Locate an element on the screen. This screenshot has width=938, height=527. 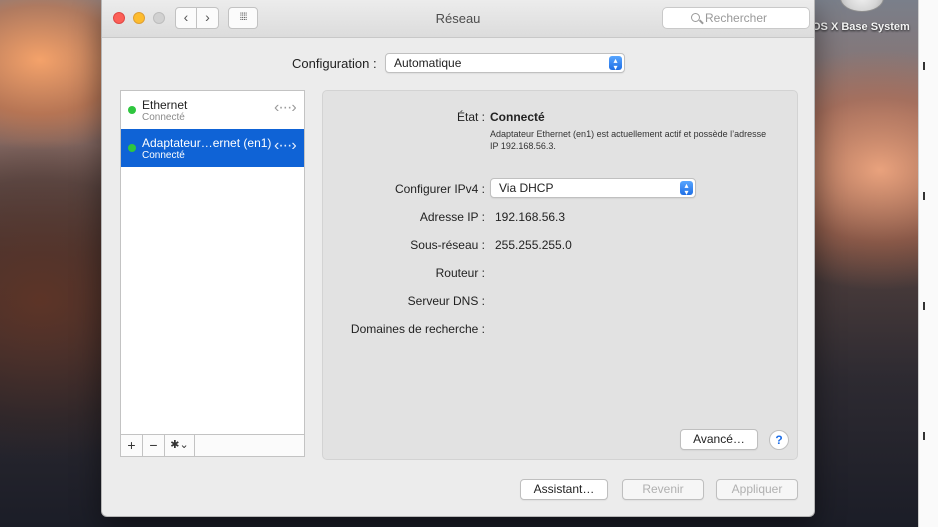
configure-ipv4-popup: Via DHCP ▴ ▾ is located at coordinates (593, 188).